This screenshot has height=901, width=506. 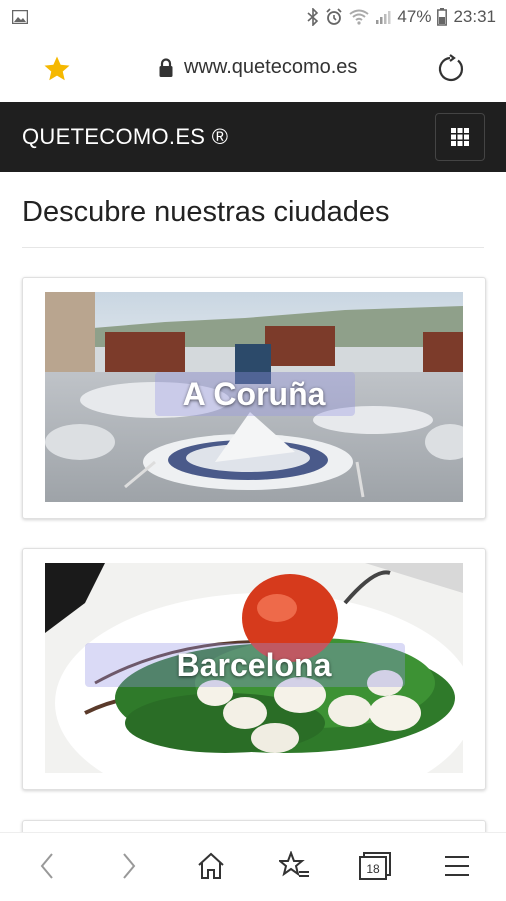 What do you see at coordinates (206, 212) in the screenshot?
I see `page-title: Descubre nuestras ciudades` at bounding box center [206, 212].